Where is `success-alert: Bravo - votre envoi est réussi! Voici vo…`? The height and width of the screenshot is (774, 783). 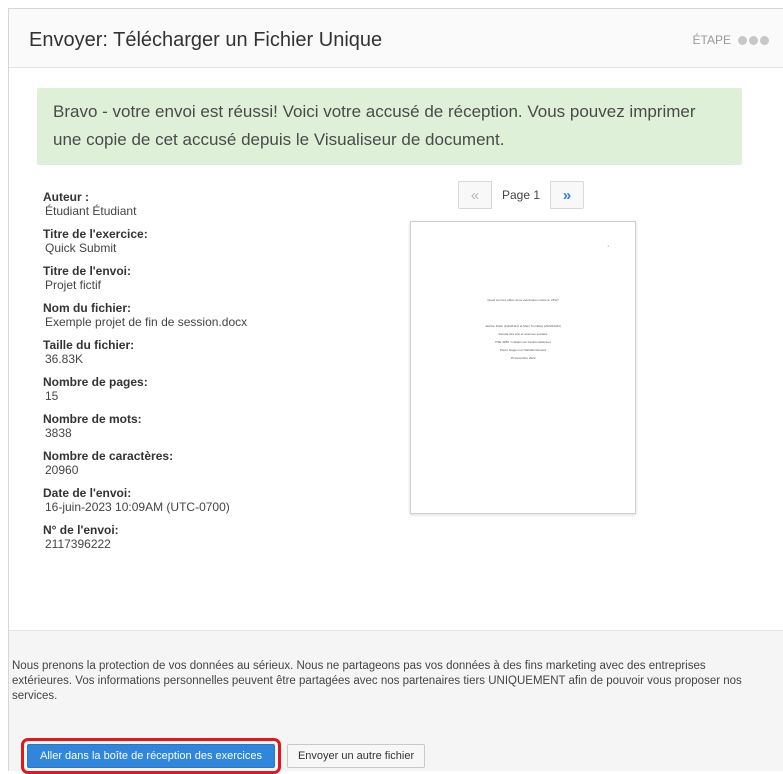
success-alert: Bravo - votre envoi est réussi! Voici vo… is located at coordinates (389, 126).